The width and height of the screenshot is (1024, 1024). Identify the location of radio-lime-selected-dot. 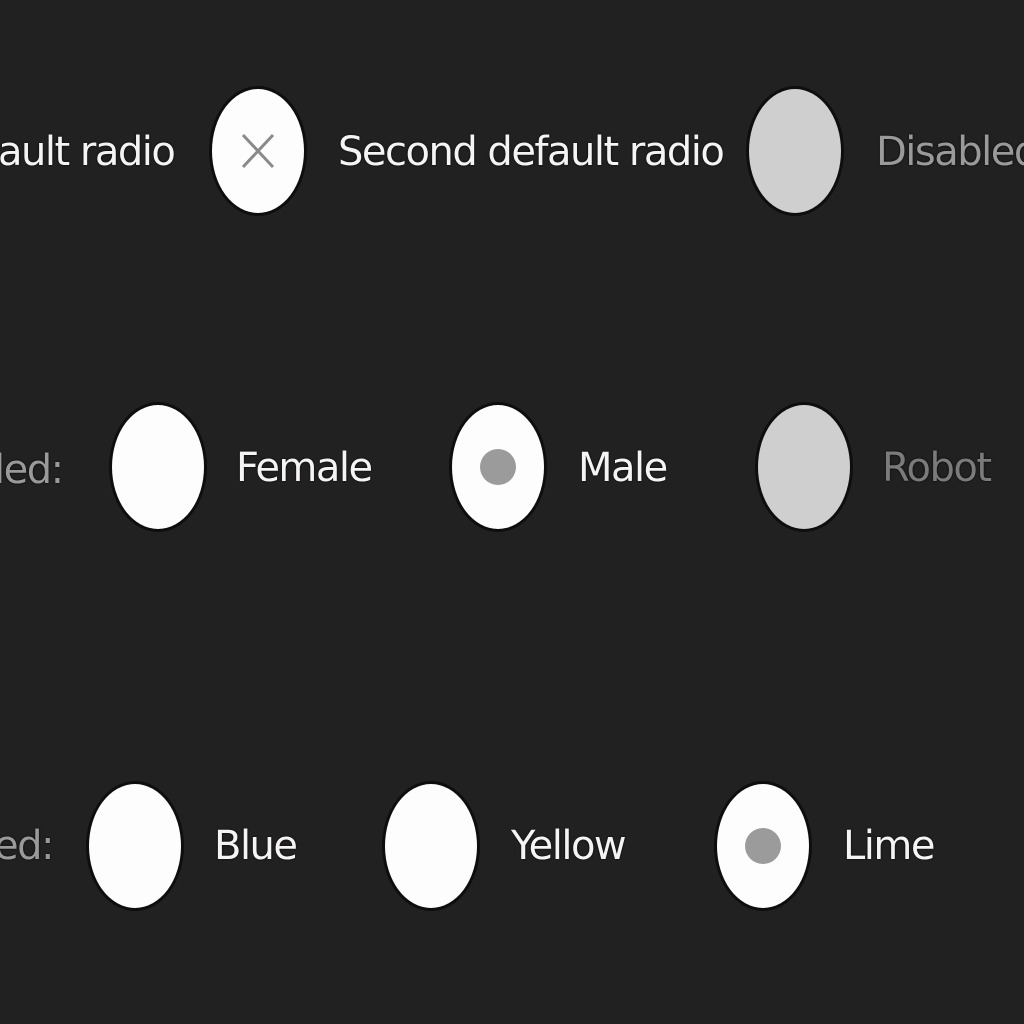
(763, 846).